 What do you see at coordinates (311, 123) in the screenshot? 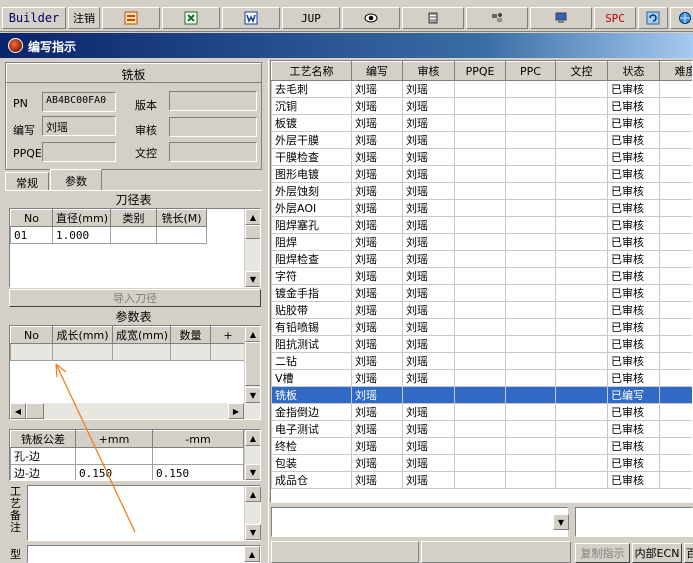
I see `table-cell: 板镀` at bounding box center [311, 123].